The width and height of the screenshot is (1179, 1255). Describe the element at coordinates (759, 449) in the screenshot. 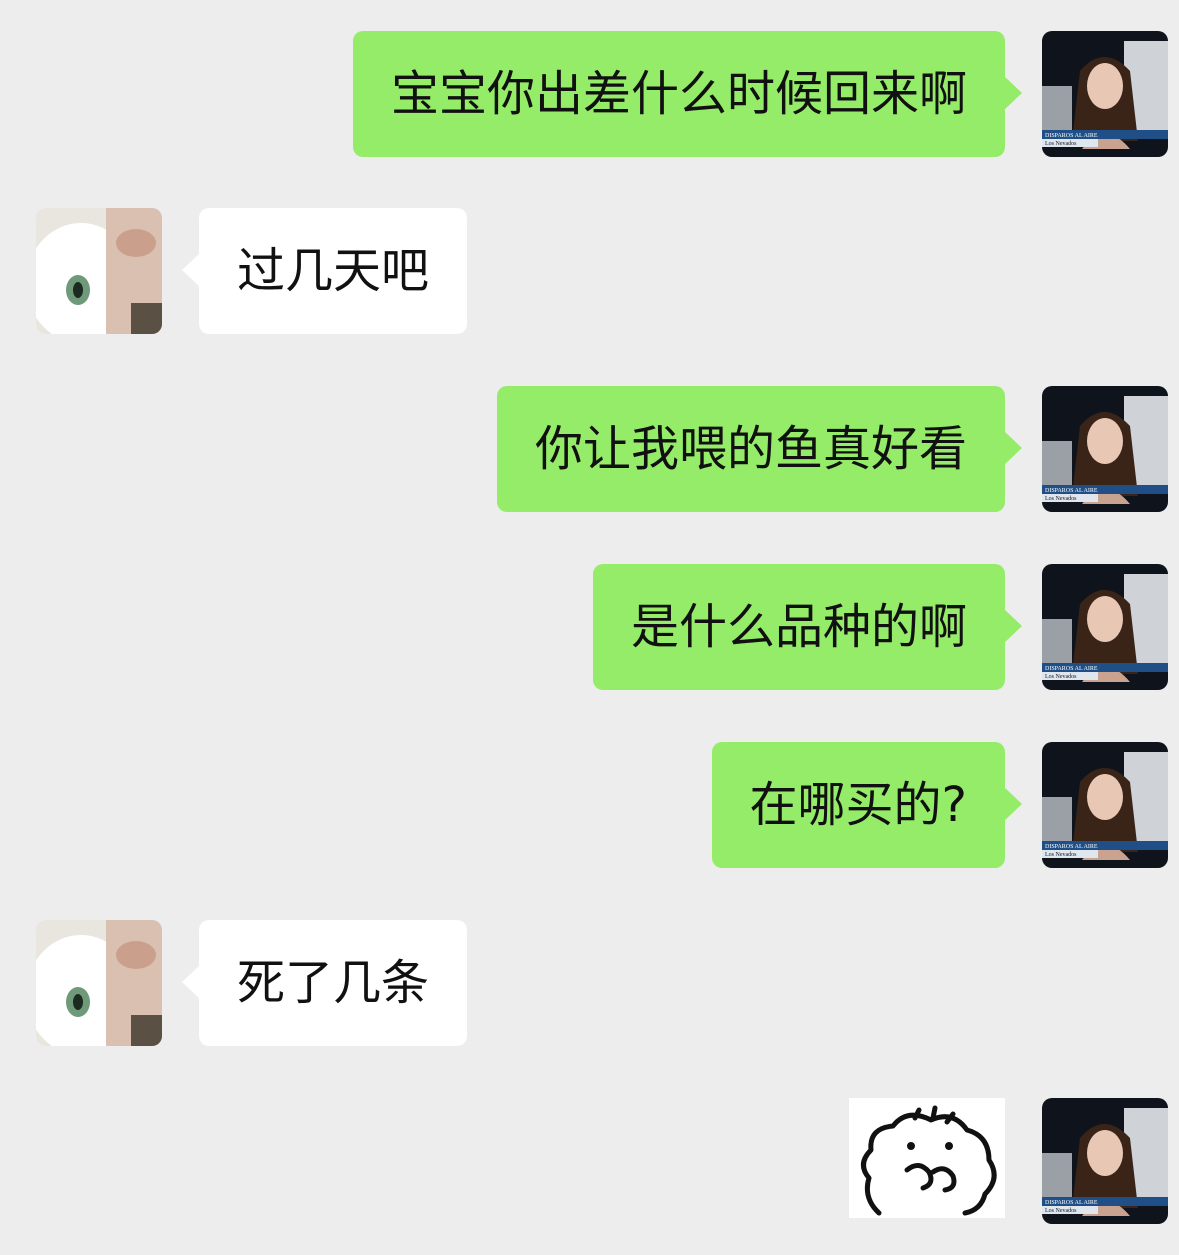

I see `message-bubble-sent: 你让我喂的鱼真好看` at that location.